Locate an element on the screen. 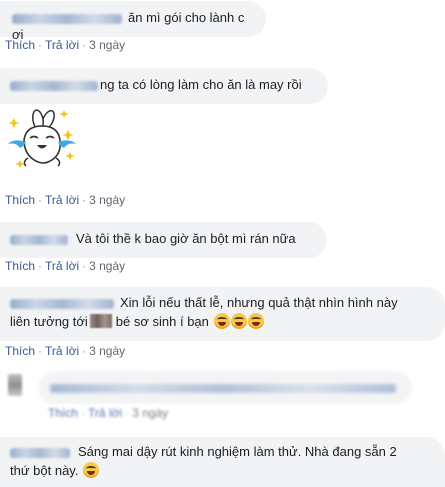 The height and width of the screenshot is (487, 445). comment-text: ng ta có lòng làm cho ăn là may rồi is located at coordinates (201, 84).